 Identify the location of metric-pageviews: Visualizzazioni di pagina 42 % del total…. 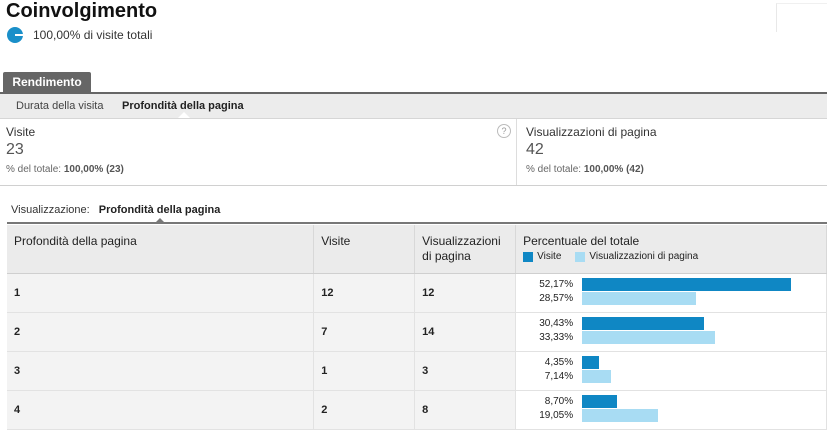
(672, 152).